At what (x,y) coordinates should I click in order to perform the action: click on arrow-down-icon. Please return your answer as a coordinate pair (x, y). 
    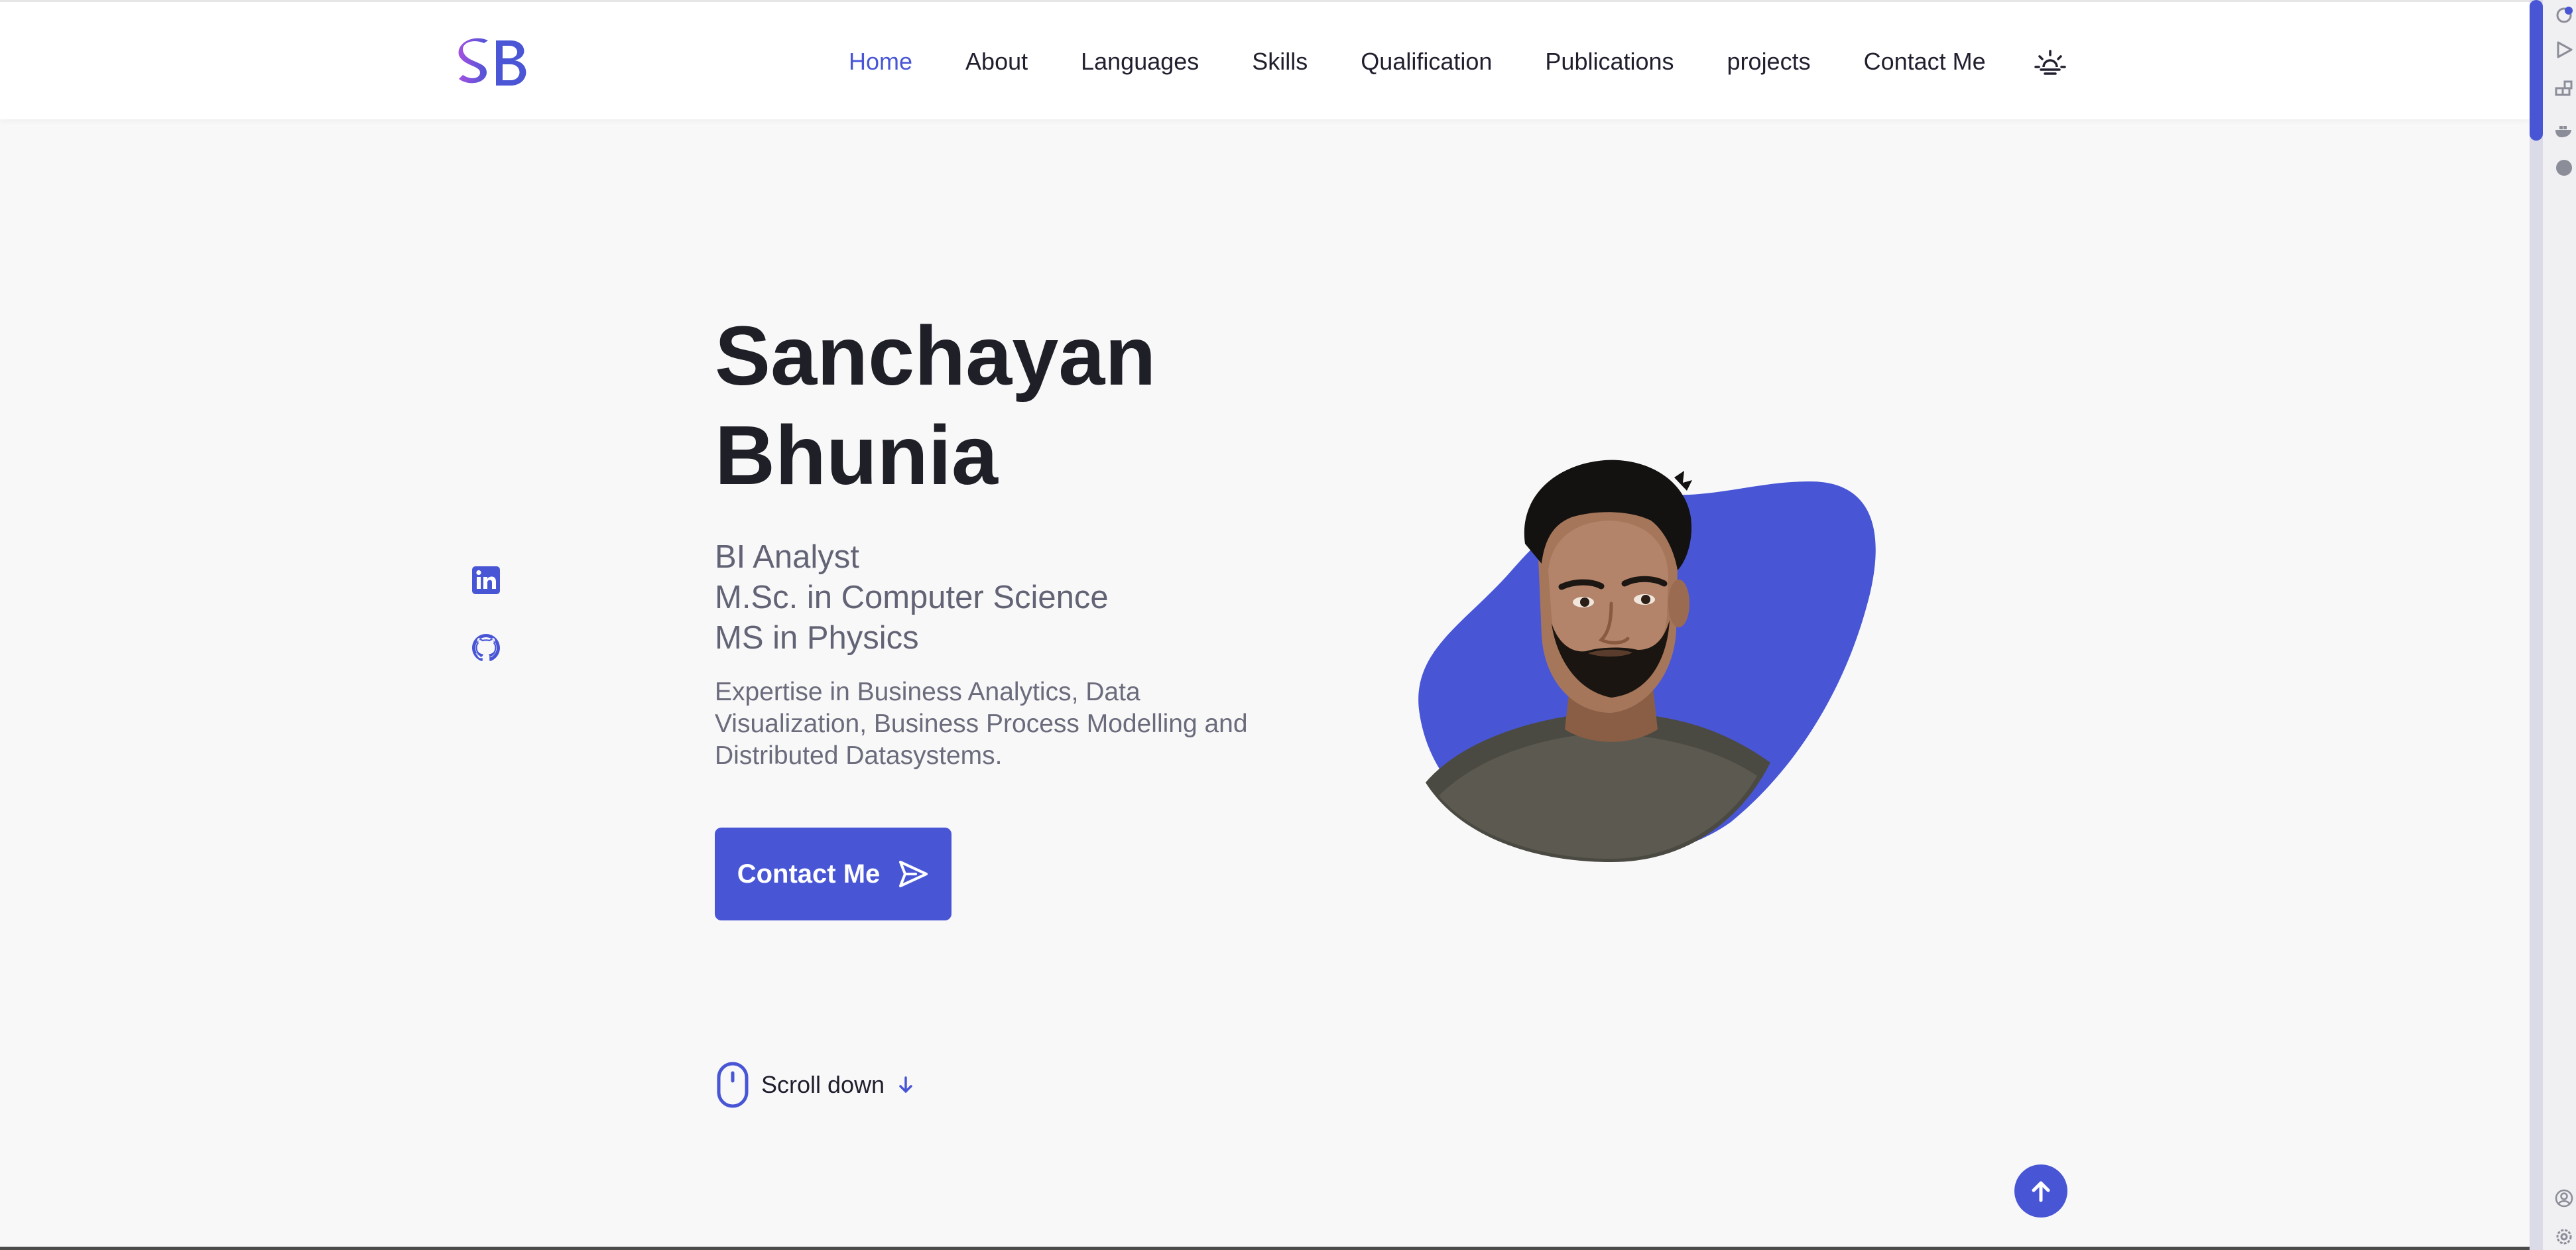
    Looking at the image, I should click on (905, 1084).